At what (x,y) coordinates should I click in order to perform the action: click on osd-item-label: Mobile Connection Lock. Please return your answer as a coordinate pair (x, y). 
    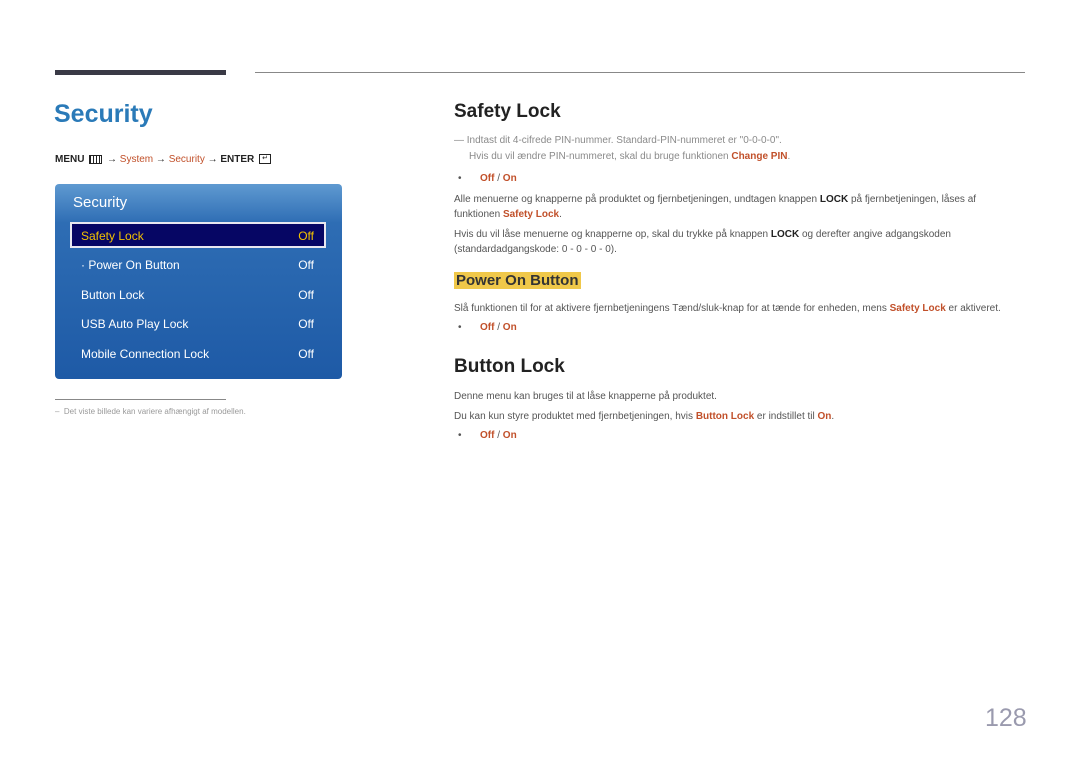
    Looking at the image, I should click on (145, 354).